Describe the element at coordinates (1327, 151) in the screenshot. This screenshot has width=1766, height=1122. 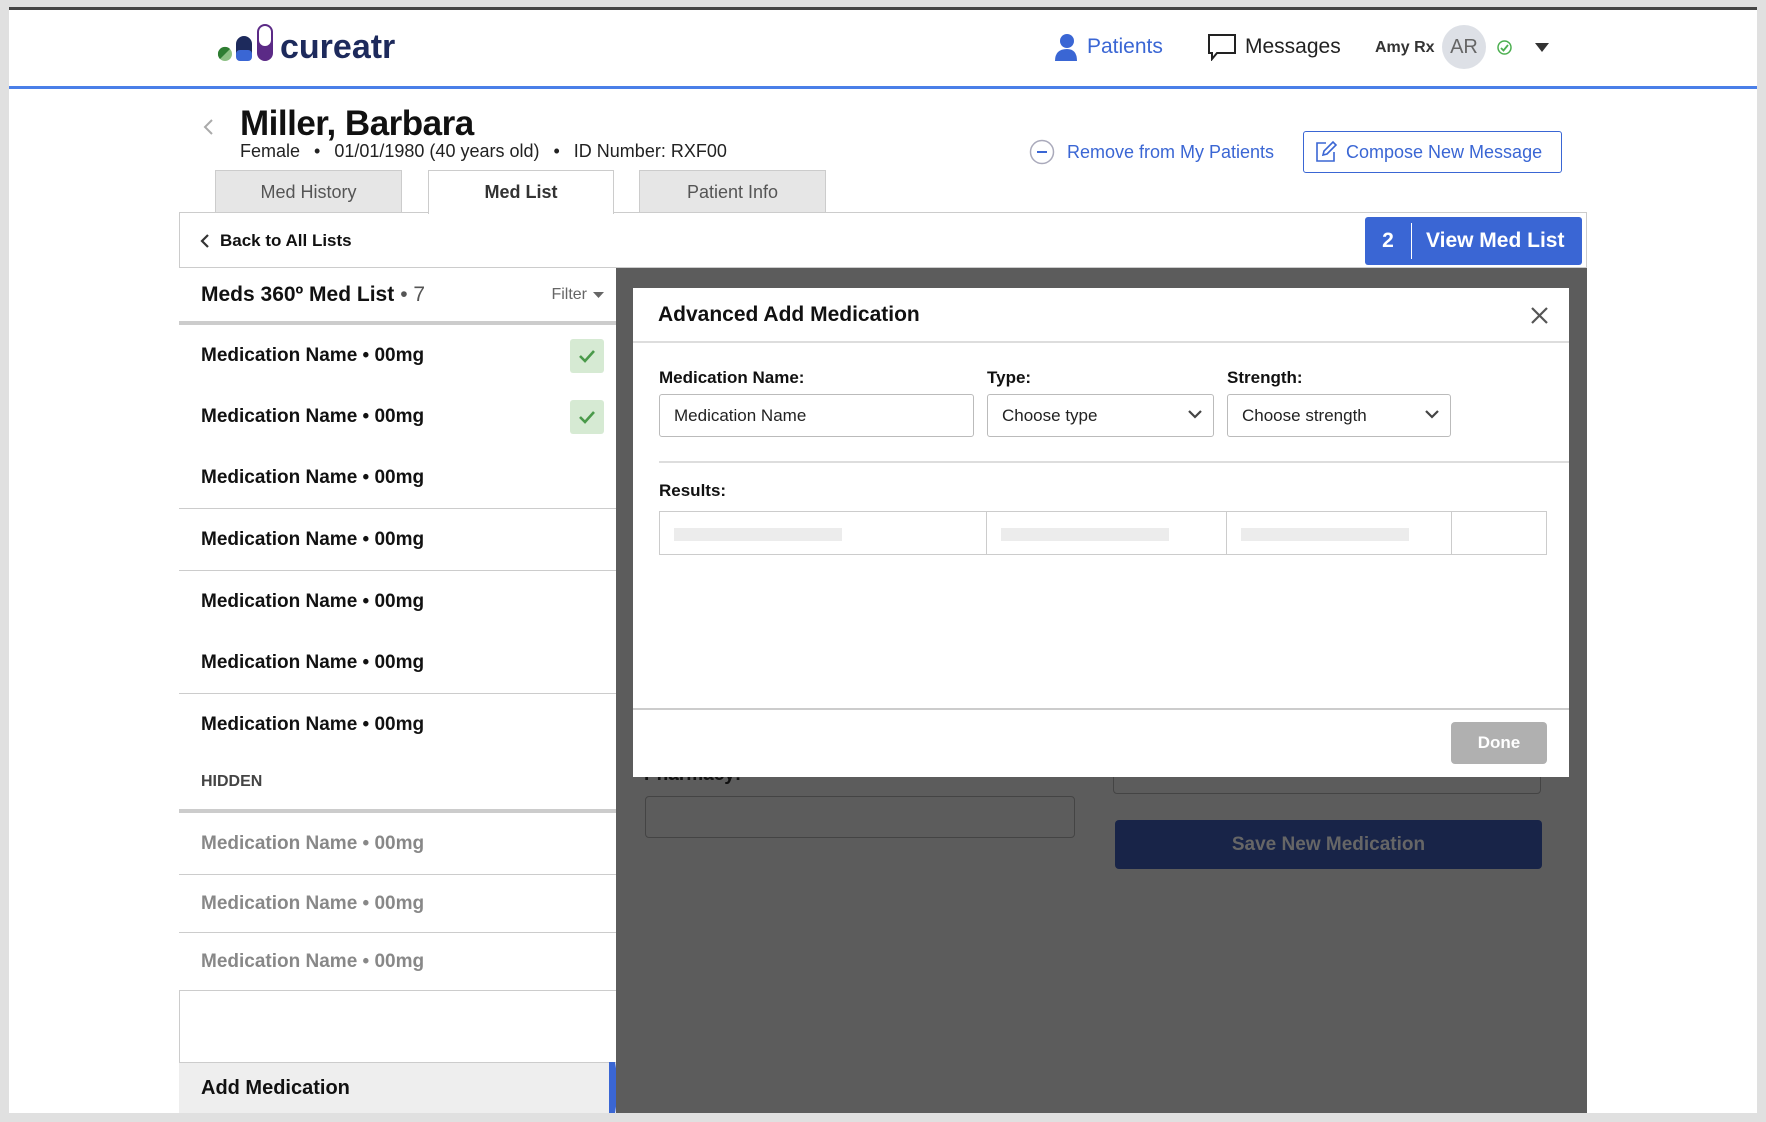
I see `compose-icon` at that location.